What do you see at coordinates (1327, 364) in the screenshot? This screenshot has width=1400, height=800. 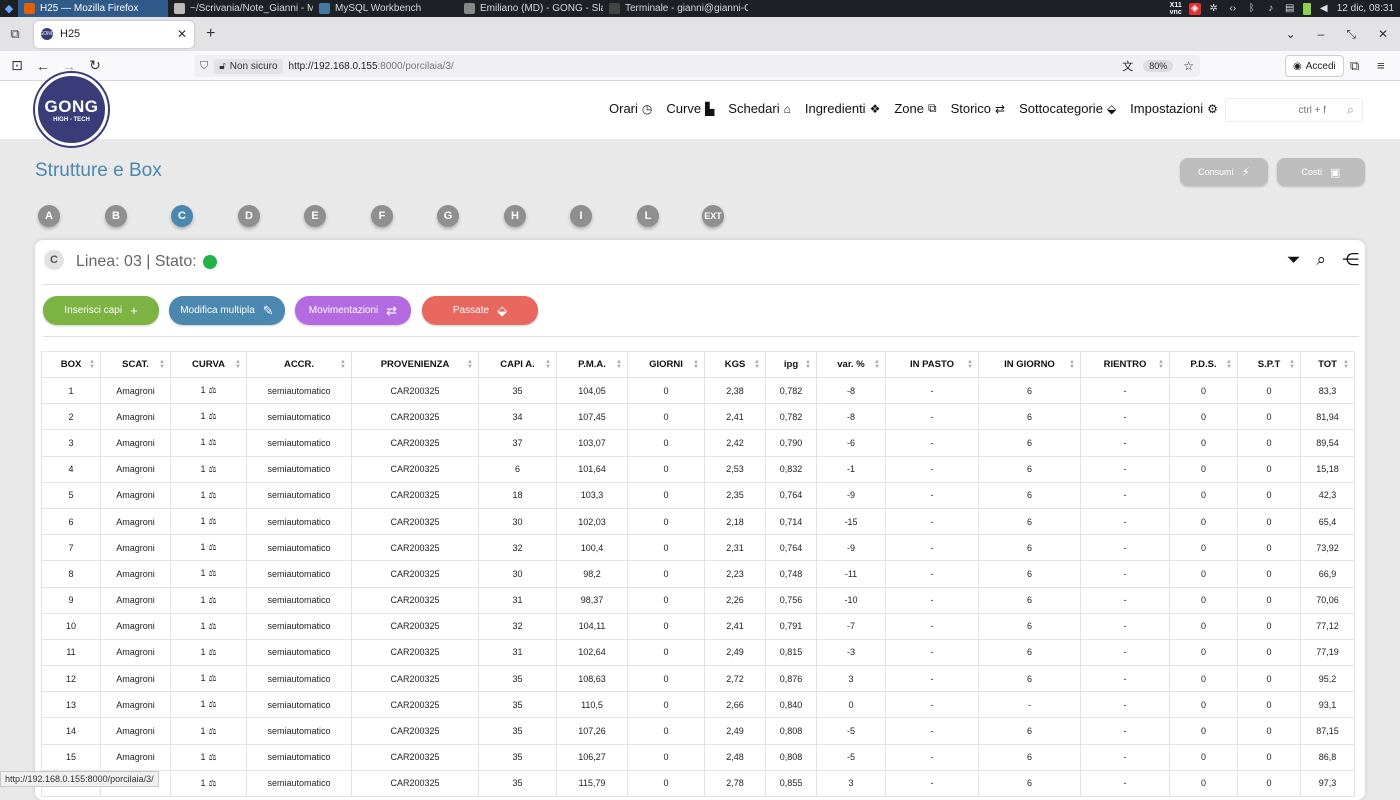 I see `column-header: TOT ▲ ▼` at bounding box center [1327, 364].